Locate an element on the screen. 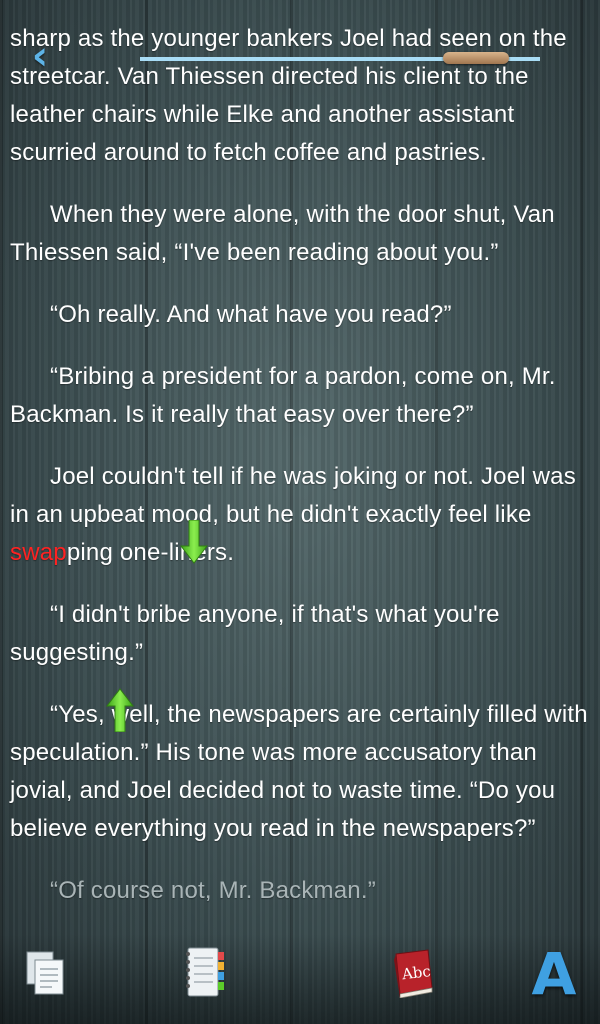 The image size is (600, 1024). font-icon: A is located at coordinates (554, 974).